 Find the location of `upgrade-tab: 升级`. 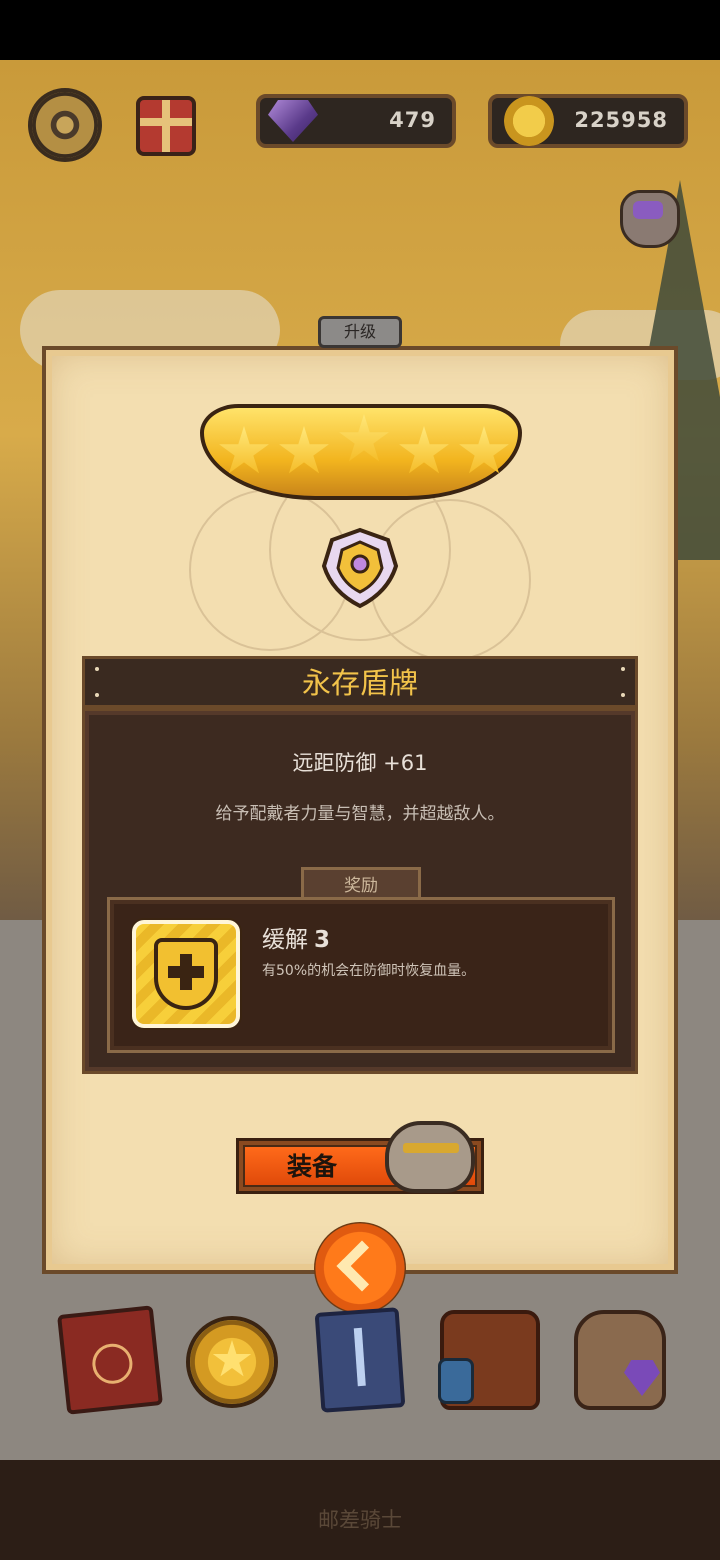

upgrade-tab: 升级 is located at coordinates (360, 332).